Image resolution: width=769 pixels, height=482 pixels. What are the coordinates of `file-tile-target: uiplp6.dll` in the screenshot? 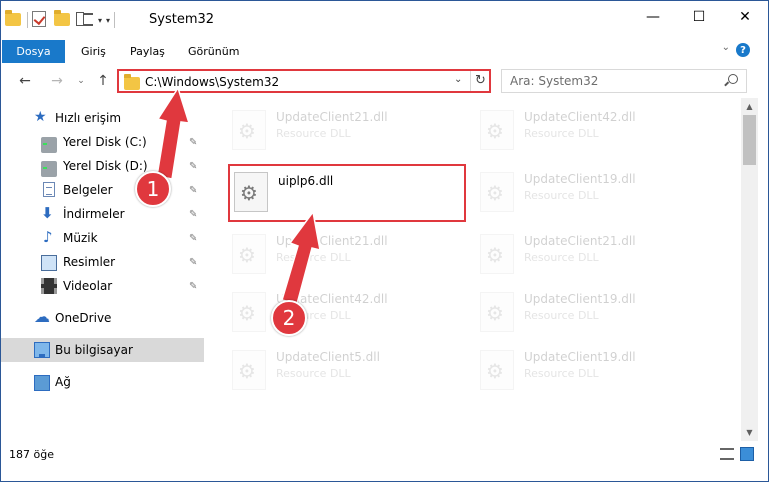 It's located at (347, 193).